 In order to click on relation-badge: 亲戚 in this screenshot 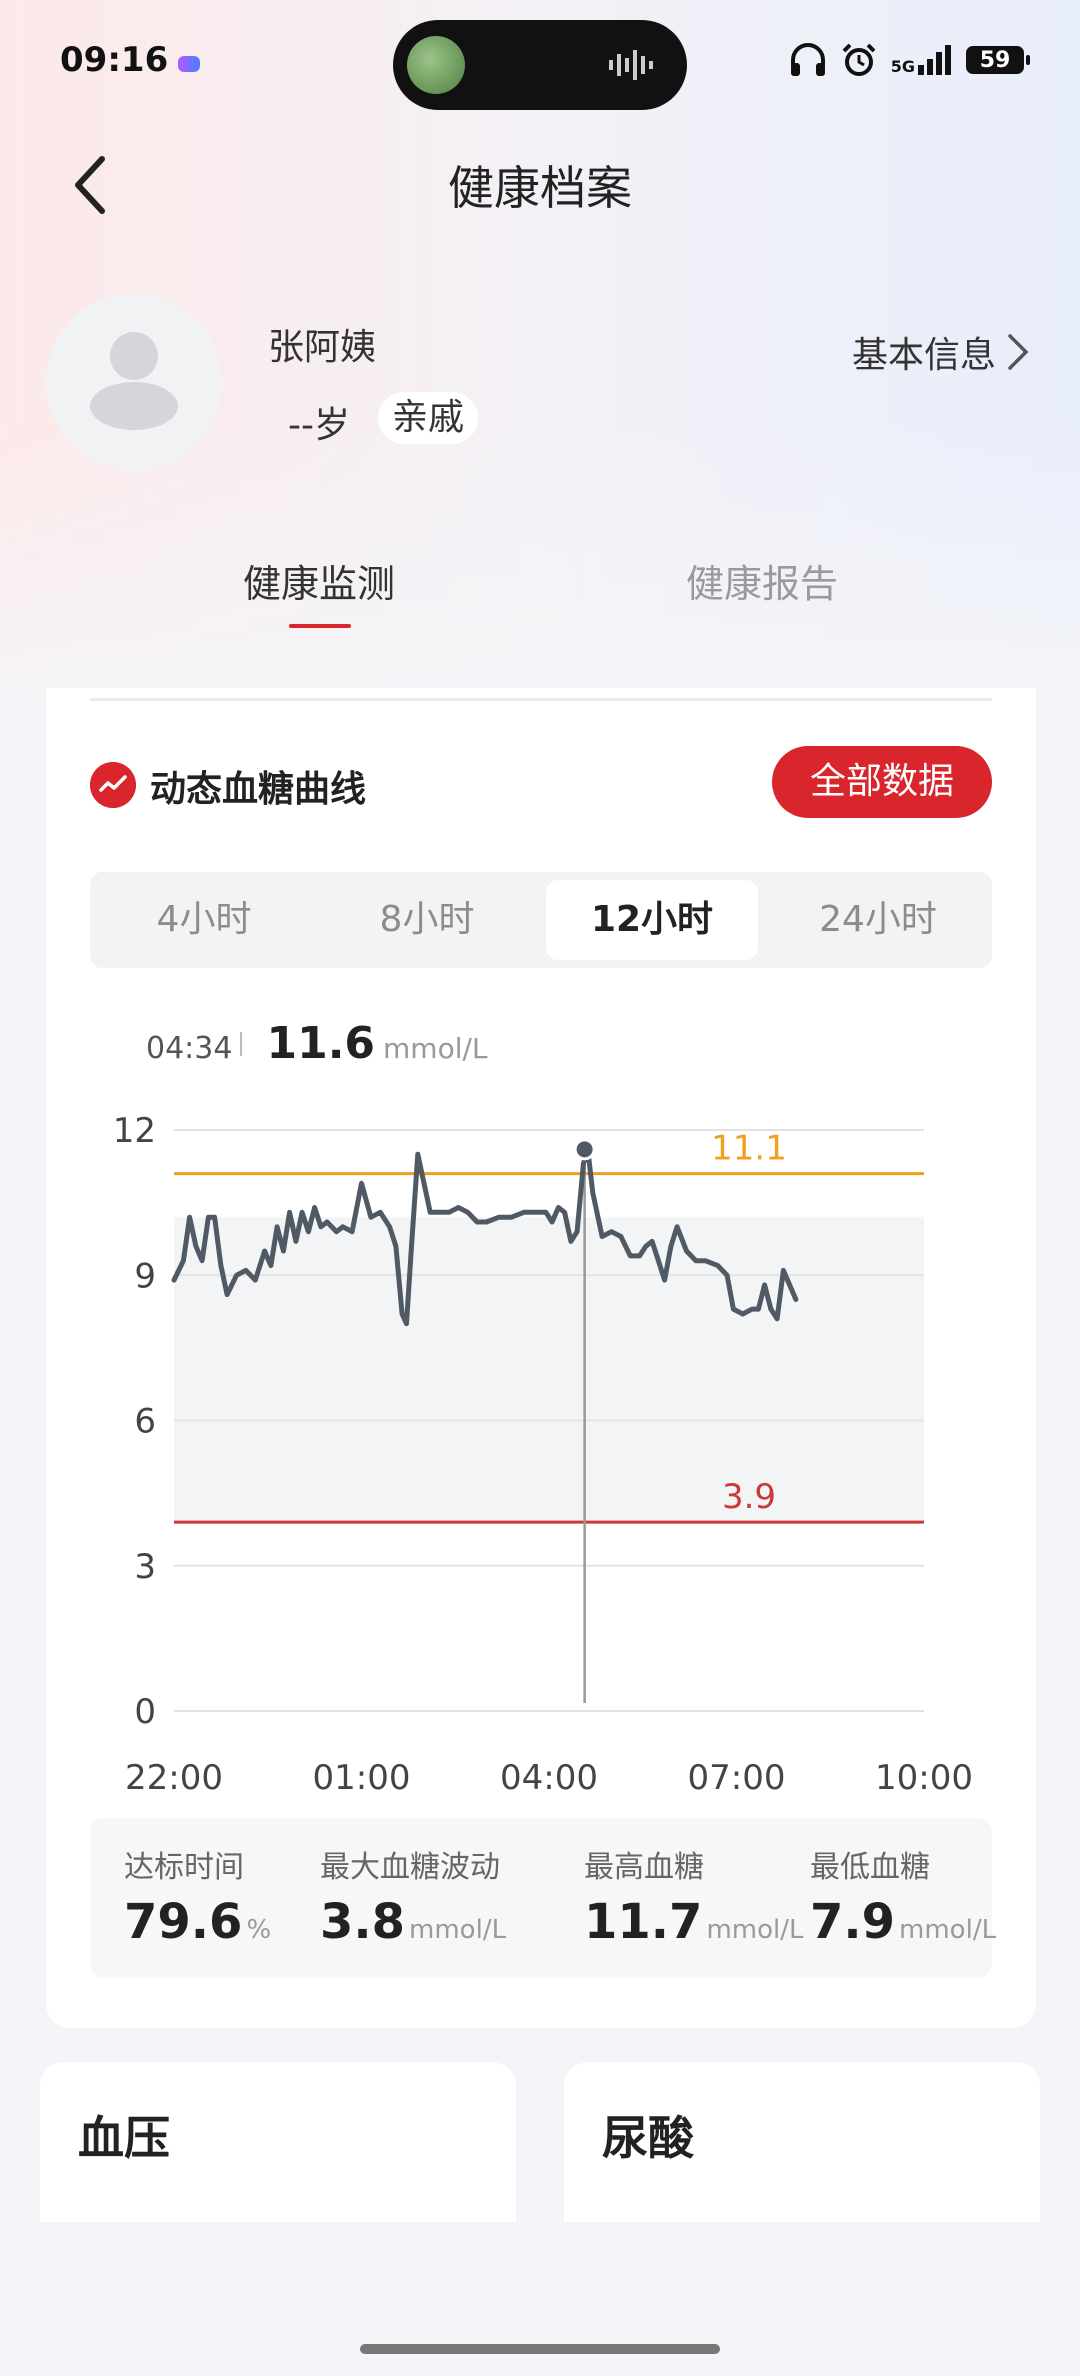, I will do `click(428, 418)`.